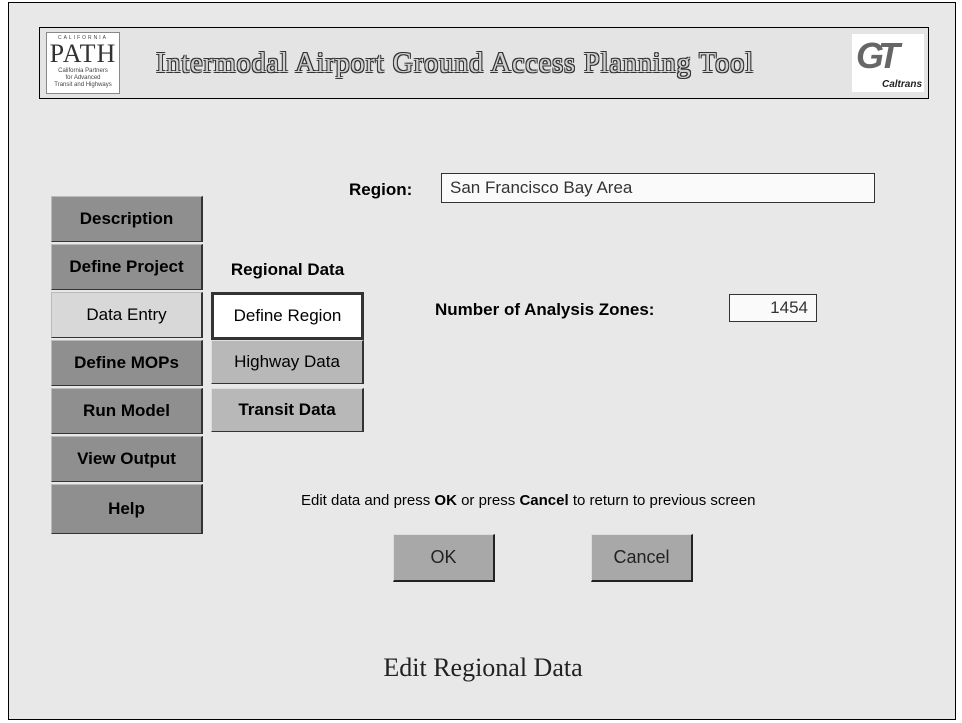  What do you see at coordinates (127, 509) in the screenshot?
I see `nav-help: Help` at bounding box center [127, 509].